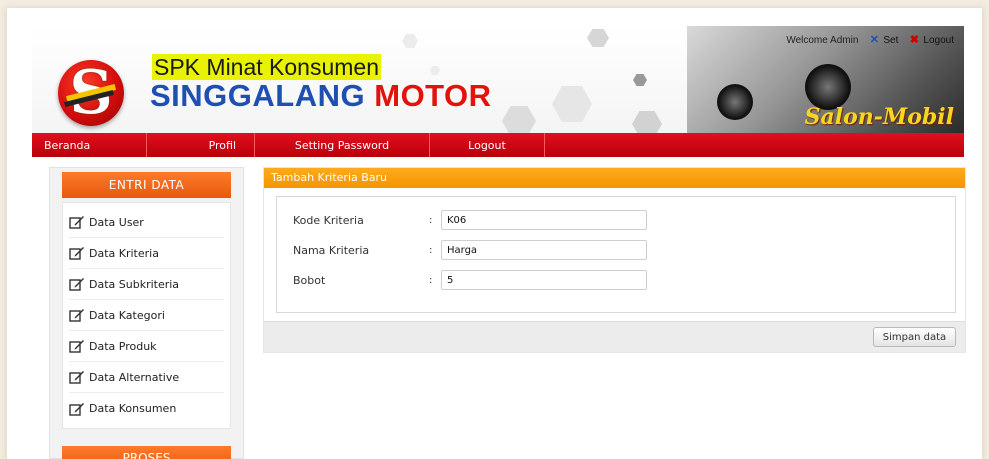 The width and height of the screenshot is (989, 459). Describe the element at coordinates (309, 280) in the screenshot. I see `field-label: Bobot` at that location.